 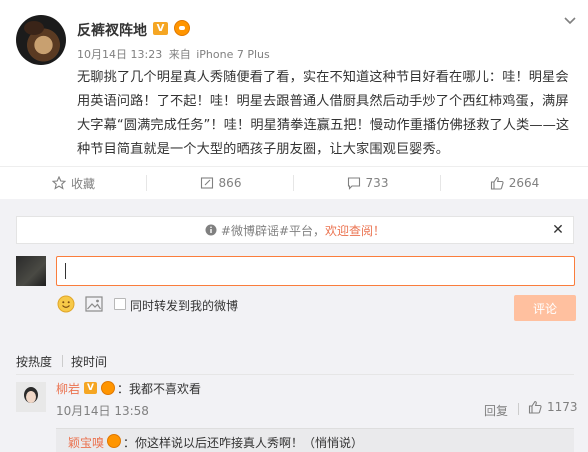 I want to click on sub-reply: 颖宝嗅 ：你这样说以后还咋接真人秀啊！（悄悄说）, so click(x=315, y=440).